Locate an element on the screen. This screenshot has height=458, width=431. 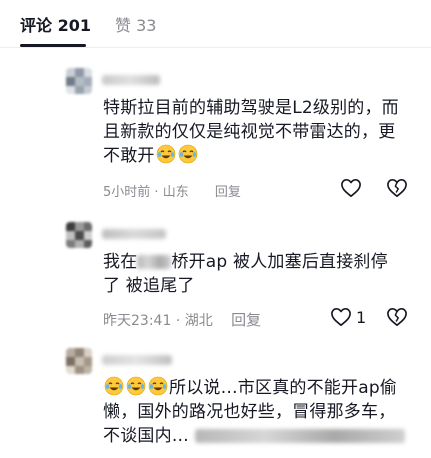
comment-text-segment: 不敢开 is located at coordinates (129, 156).